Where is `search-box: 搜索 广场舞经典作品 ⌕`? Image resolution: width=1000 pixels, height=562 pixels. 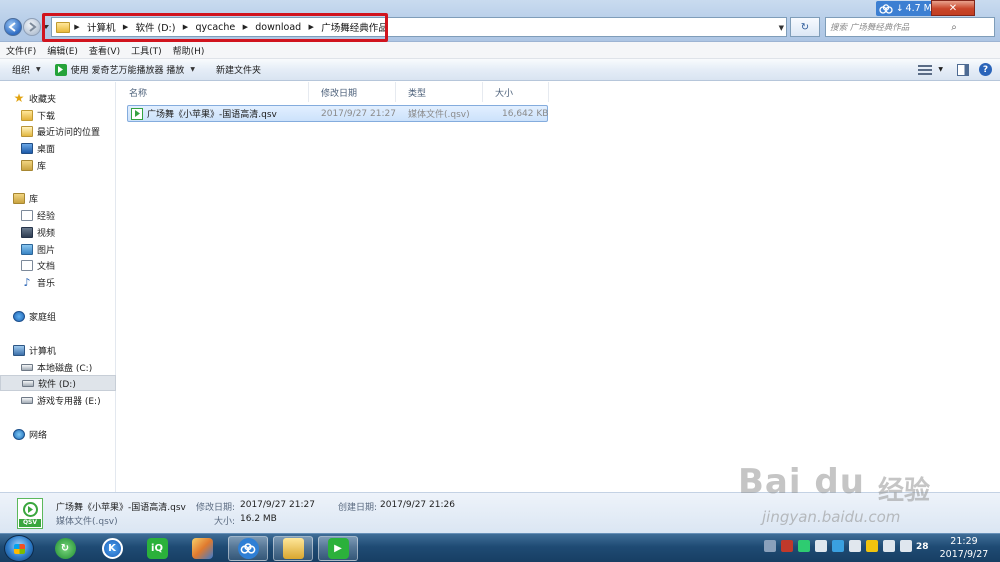
search-box: 搜索 广场舞经典作品 ⌕ is located at coordinates (910, 27).